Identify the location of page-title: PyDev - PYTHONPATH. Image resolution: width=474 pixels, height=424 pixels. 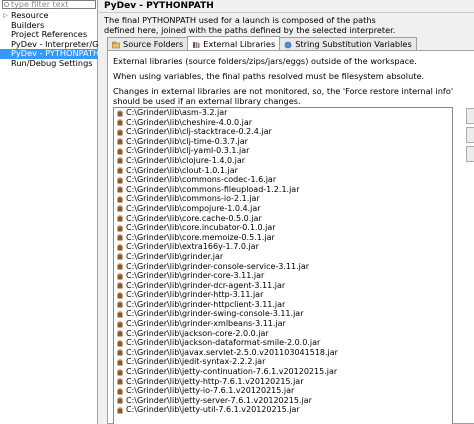
(159, 6).